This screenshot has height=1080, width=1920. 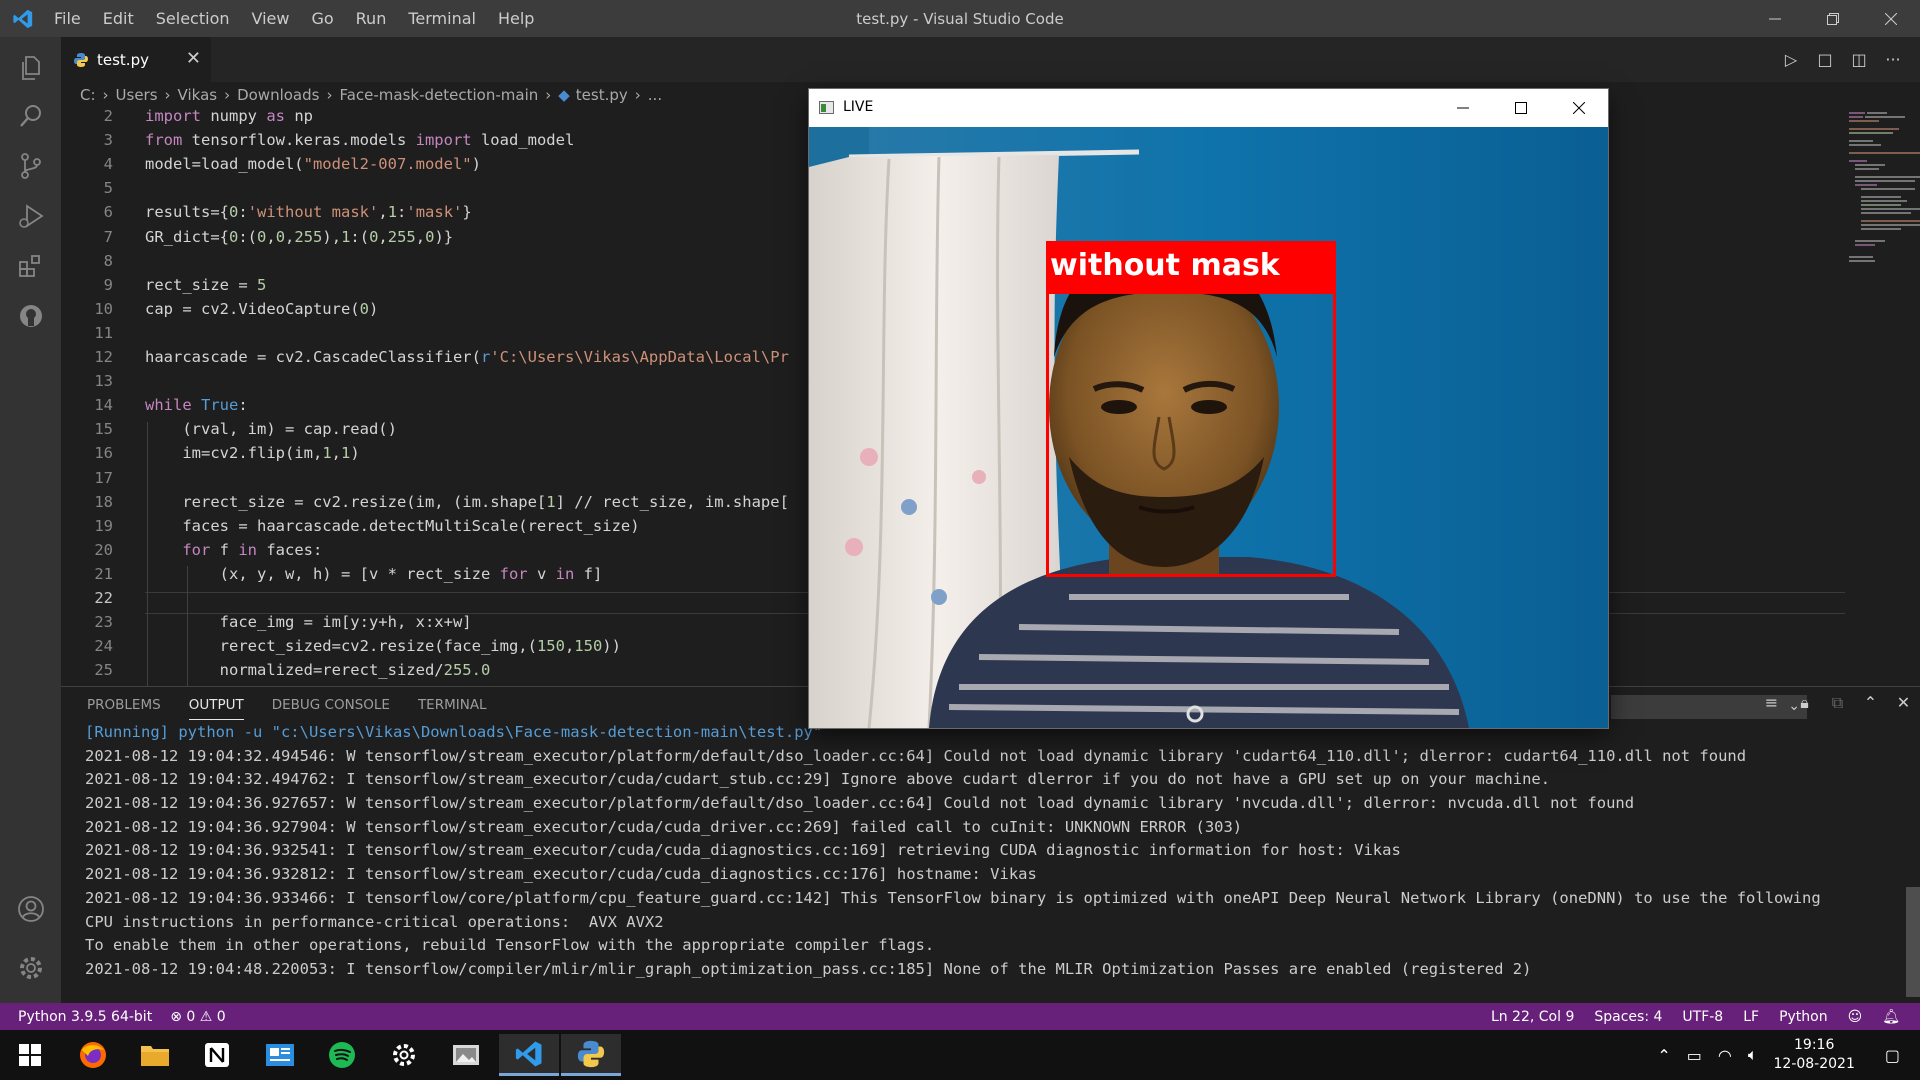 What do you see at coordinates (103, 332) in the screenshot?
I see `line-number: 11` at bounding box center [103, 332].